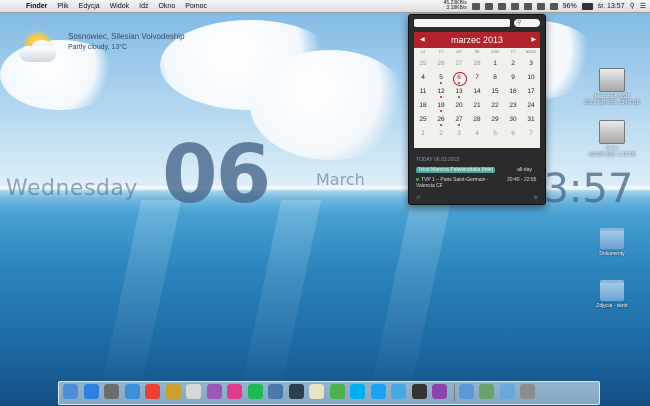 The height and width of the screenshot is (406, 650). Describe the element at coordinates (495, 119) in the screenshot. I see `calendar-day: 29` at that location.